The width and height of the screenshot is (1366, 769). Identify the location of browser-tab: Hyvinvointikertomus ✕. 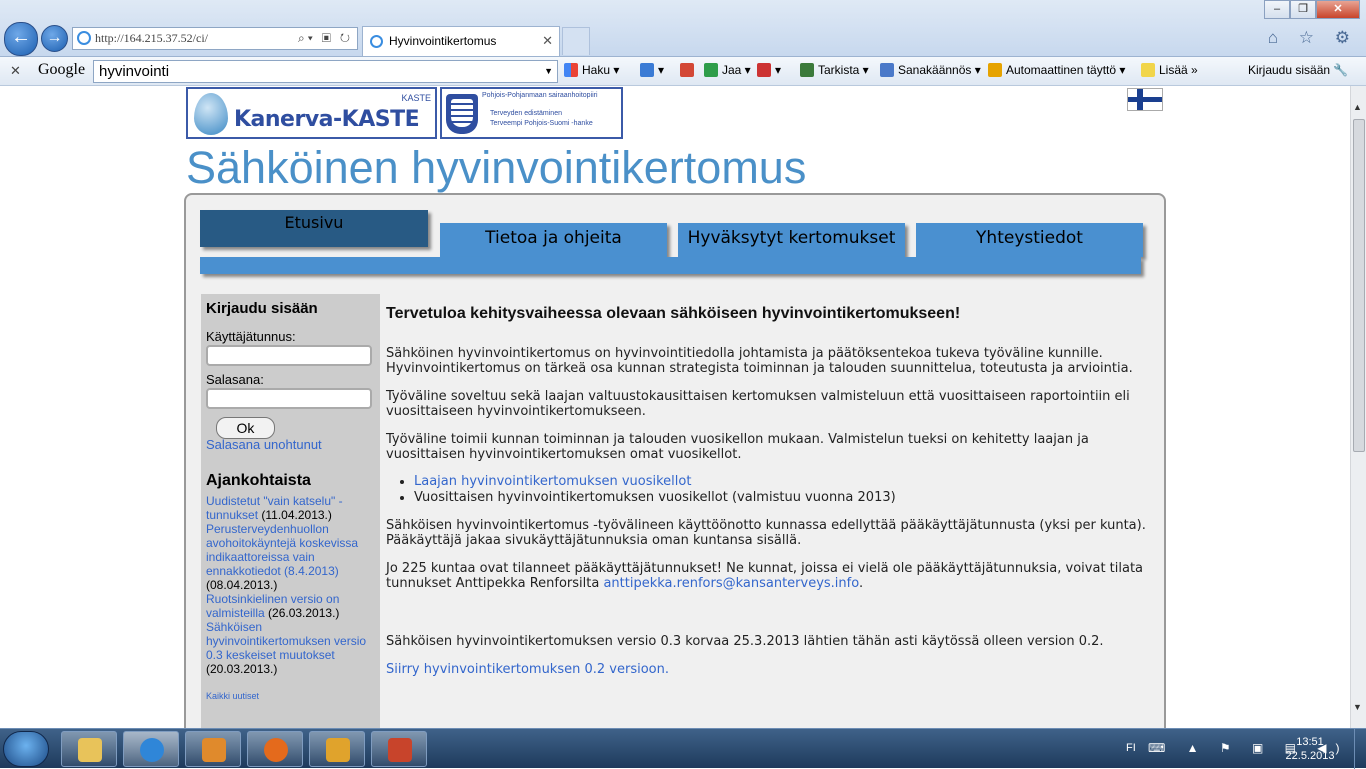
(461, 41).